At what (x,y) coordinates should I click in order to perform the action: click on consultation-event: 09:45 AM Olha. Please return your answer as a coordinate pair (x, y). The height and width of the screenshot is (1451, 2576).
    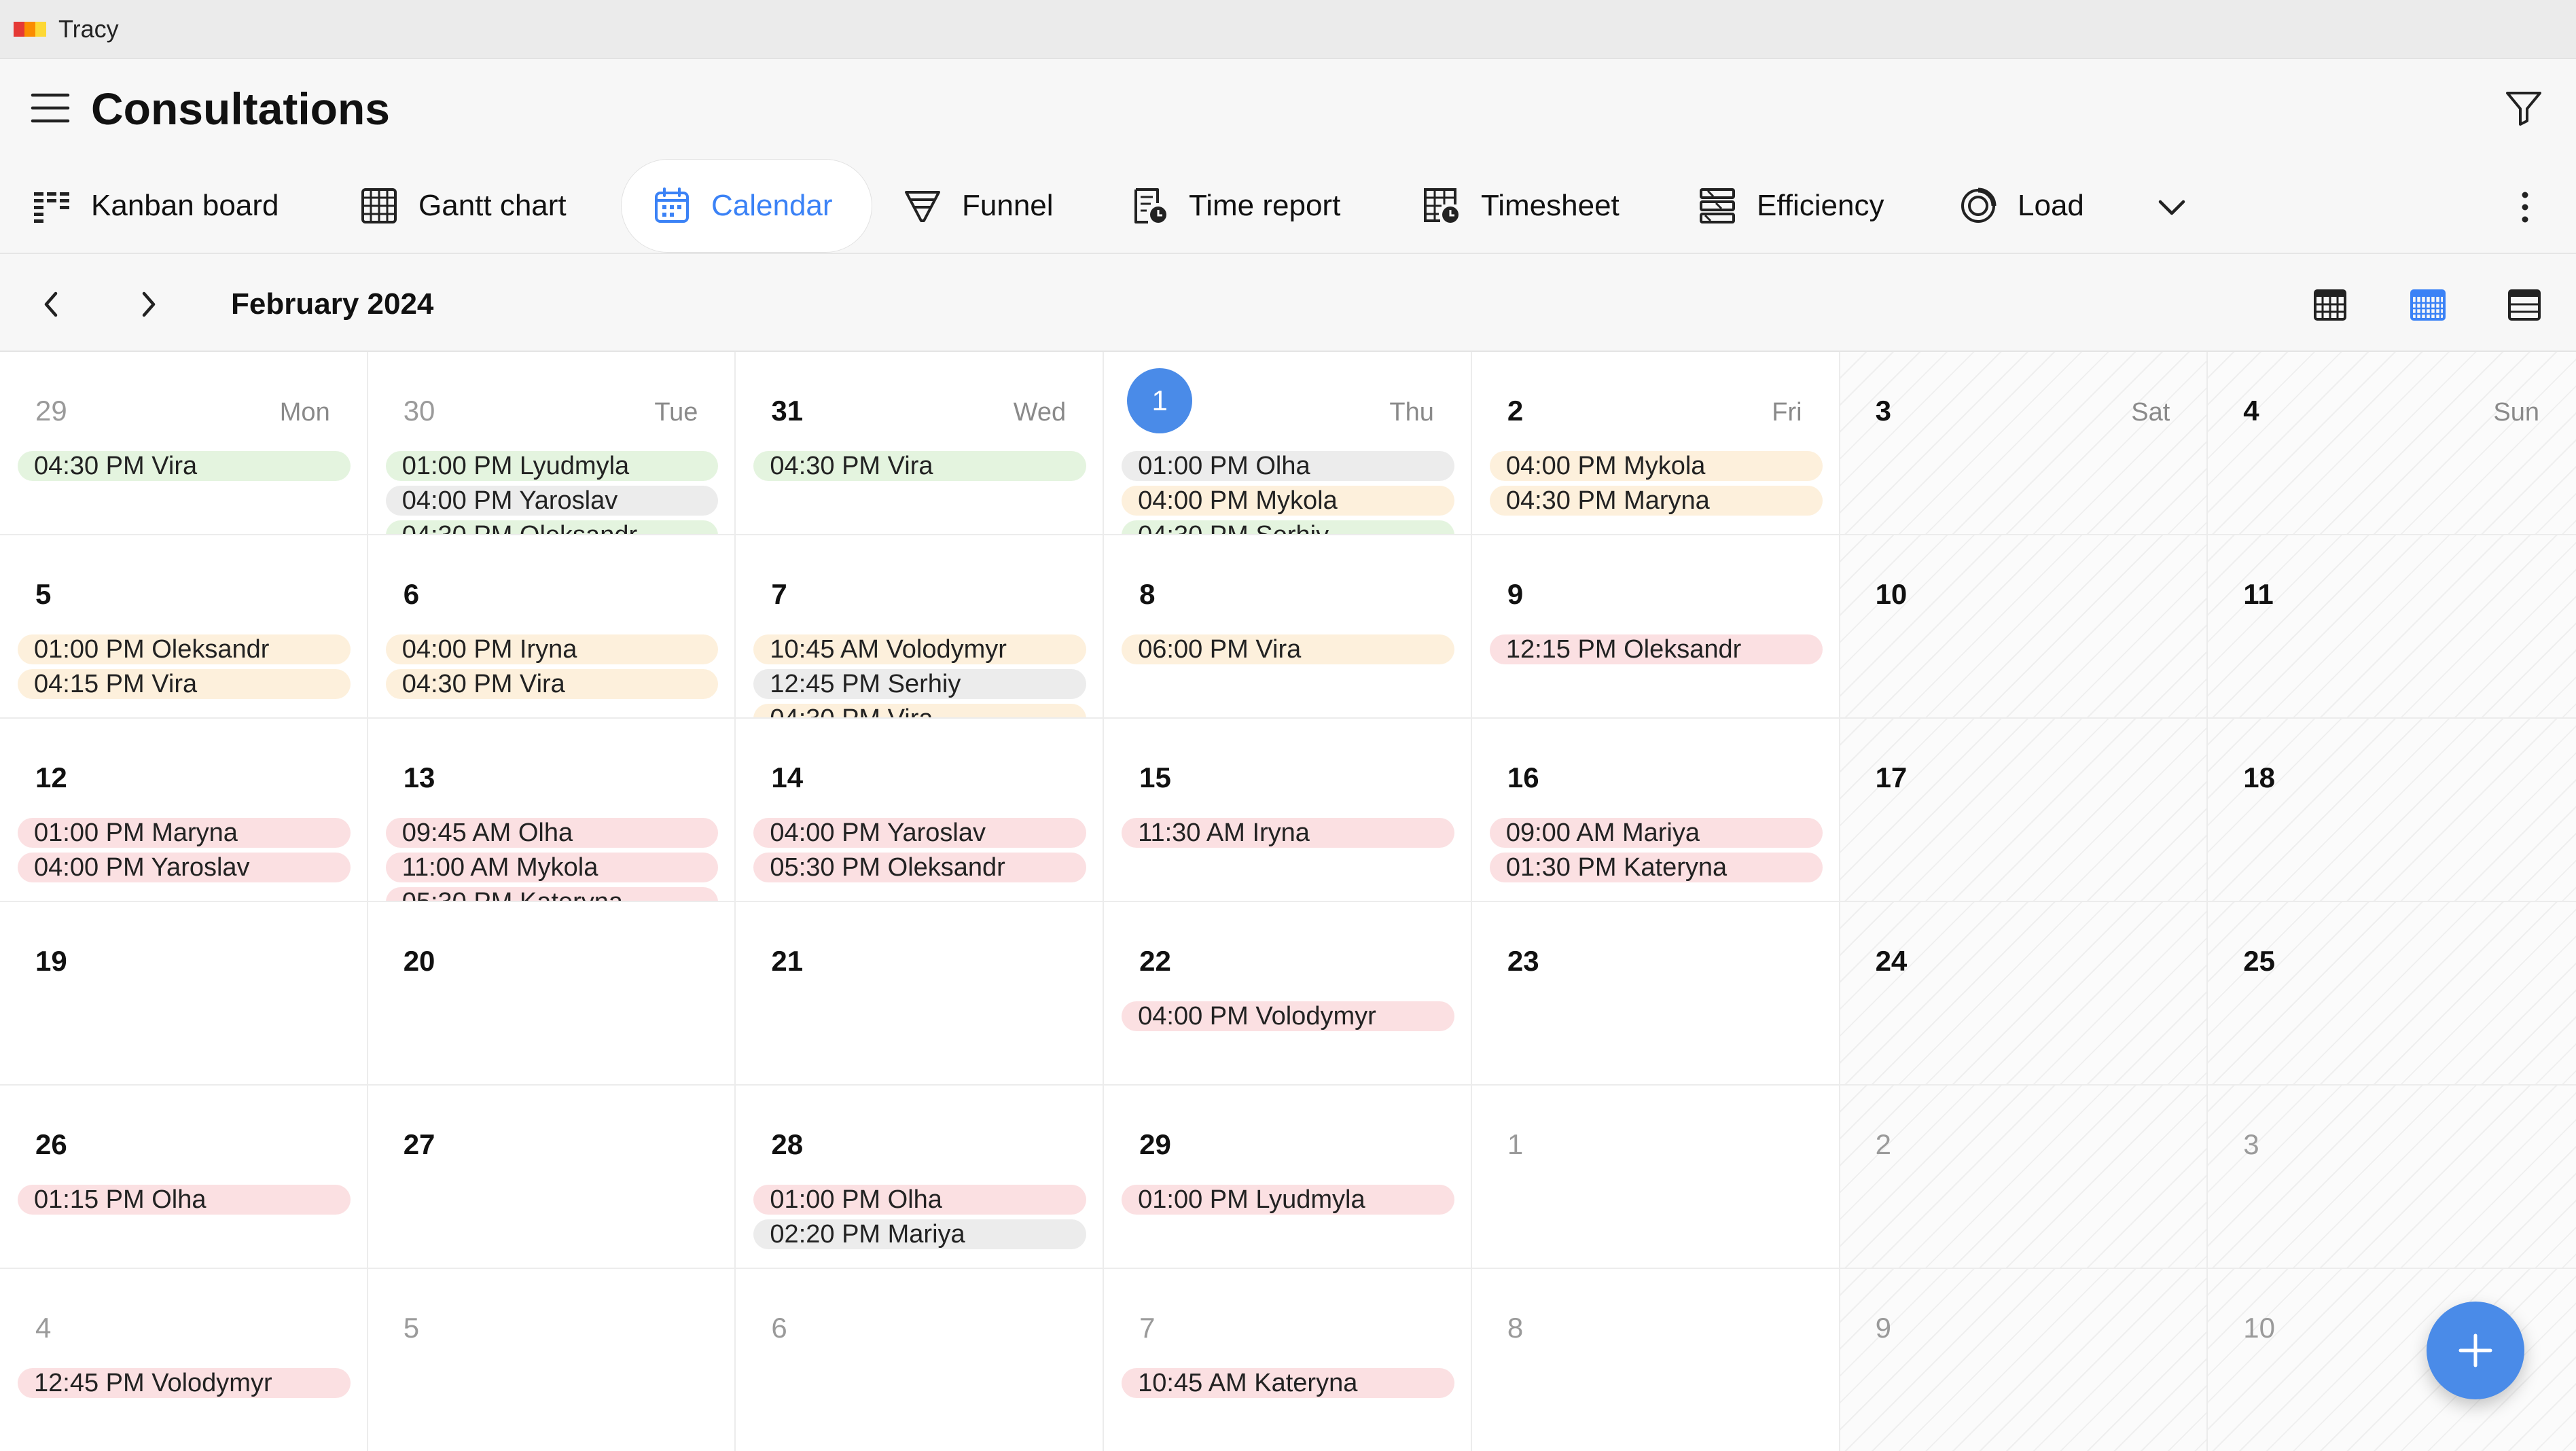
    Looking at the image, I should click on (552, 833).